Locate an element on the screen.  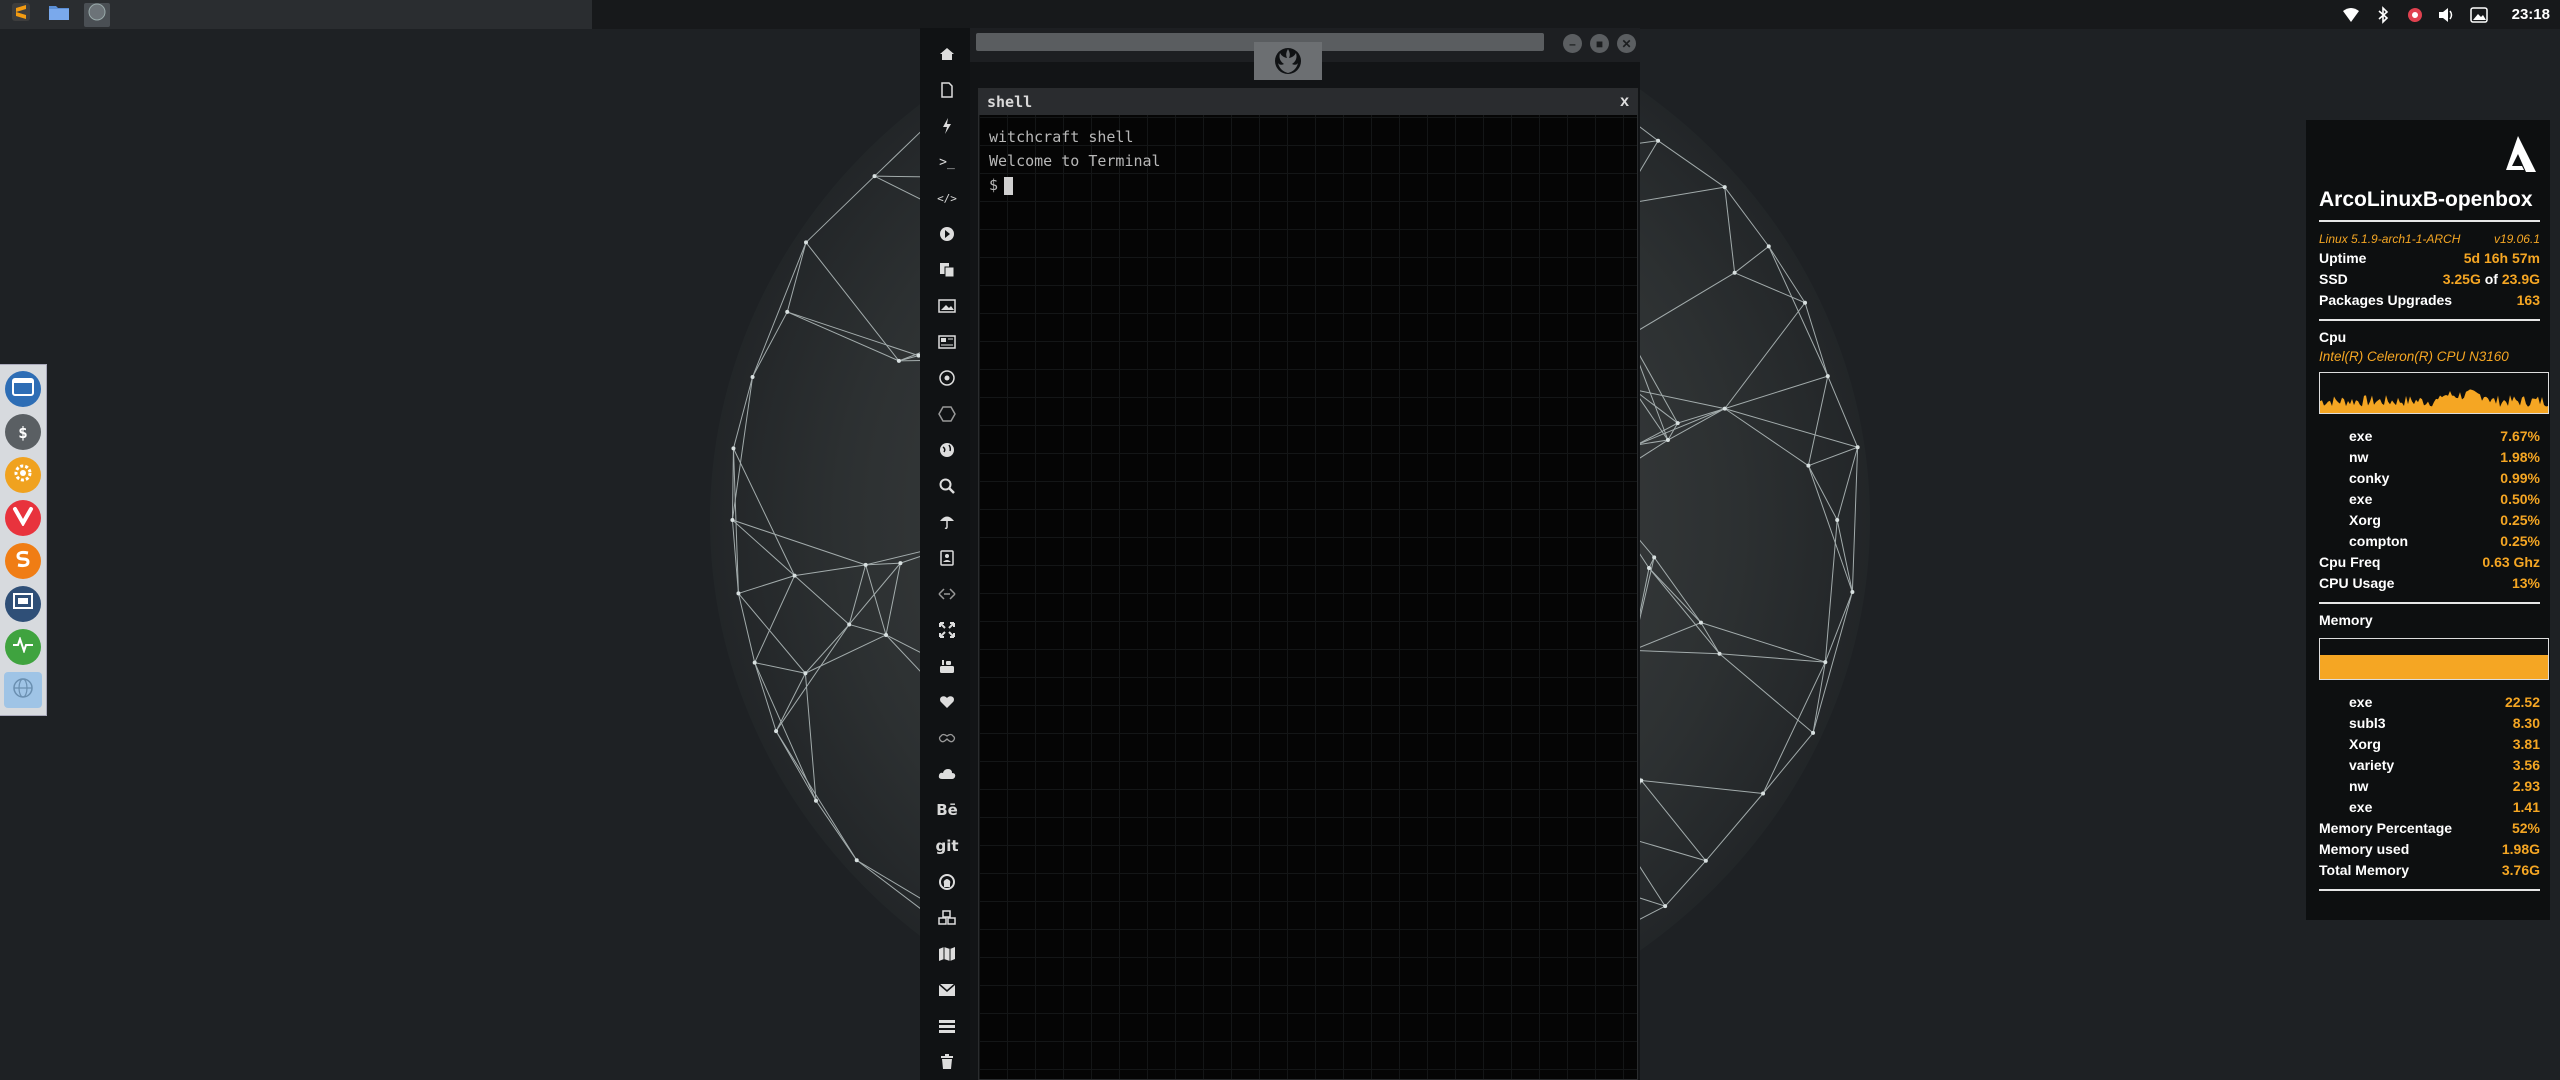
memory-percentage-value: 52% is located at coordinates (2525, 828).